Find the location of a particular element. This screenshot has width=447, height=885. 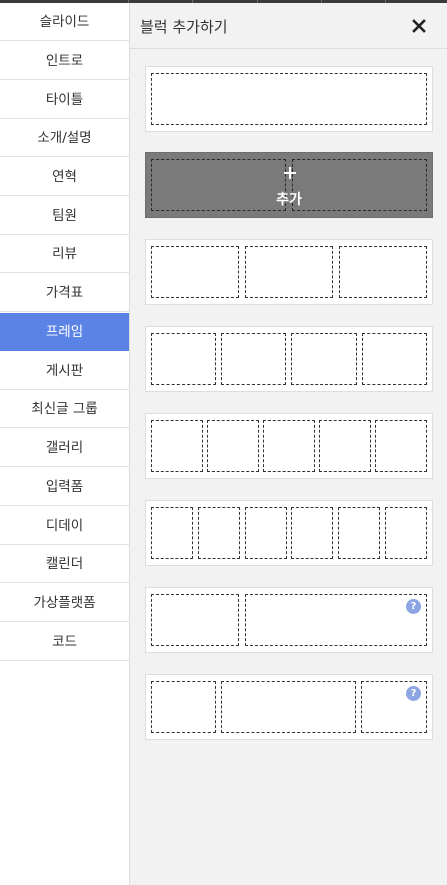

sidebar-item-pricing: 가격표 is located at coordinates (64, 293).